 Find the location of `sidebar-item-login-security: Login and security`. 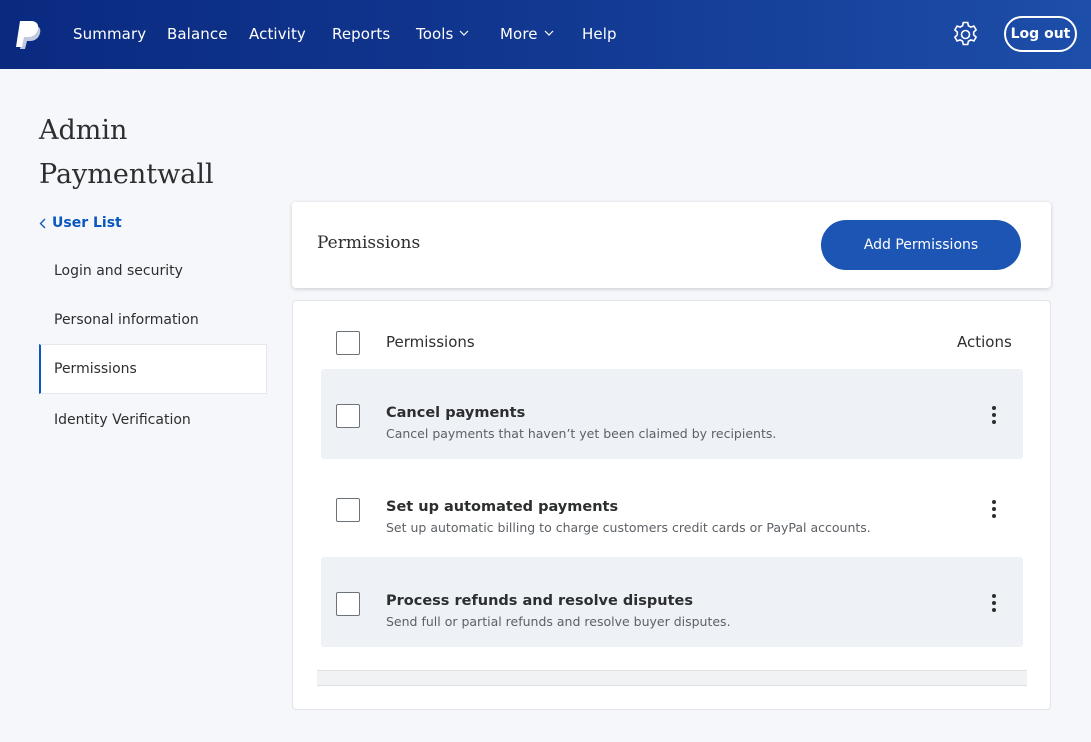

sidebar-item-login-security: Login and security is located at coordinates (153, 271).